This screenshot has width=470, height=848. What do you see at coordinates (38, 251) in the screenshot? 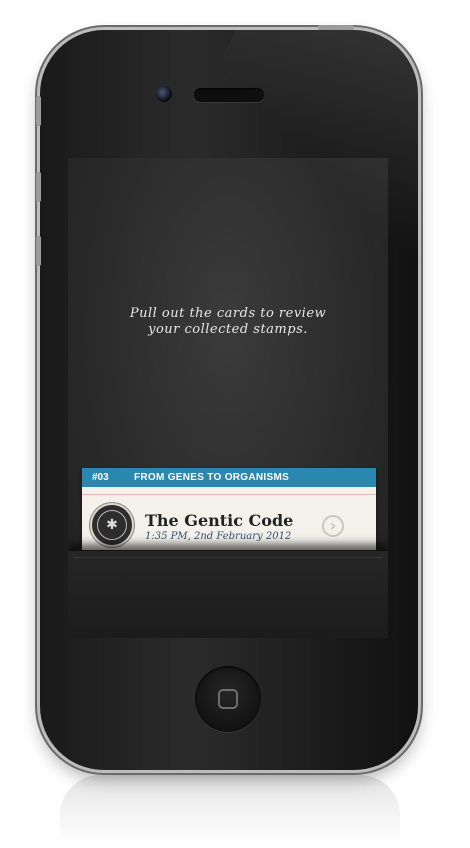
I see `volume-down-button` at bounding box center [38, 251].